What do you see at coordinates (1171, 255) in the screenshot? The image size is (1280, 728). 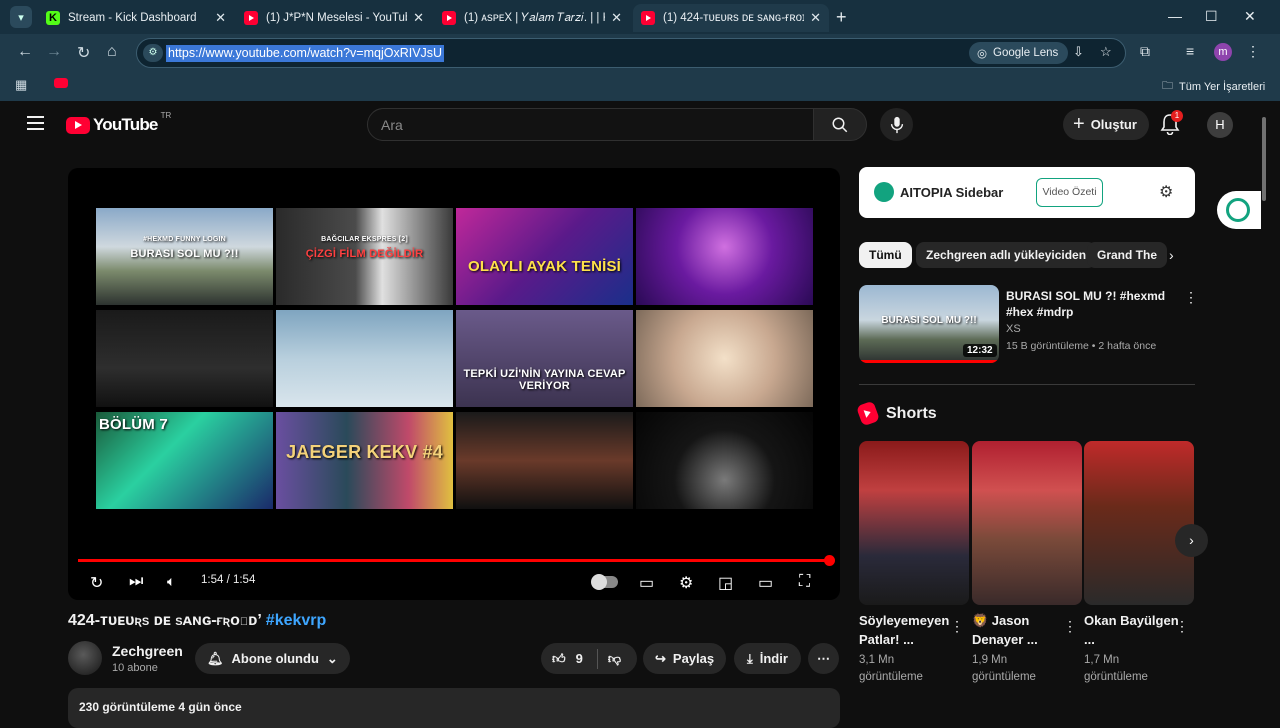 I see `chevron-right-icon: ›` at bounding box center [1171, 255].